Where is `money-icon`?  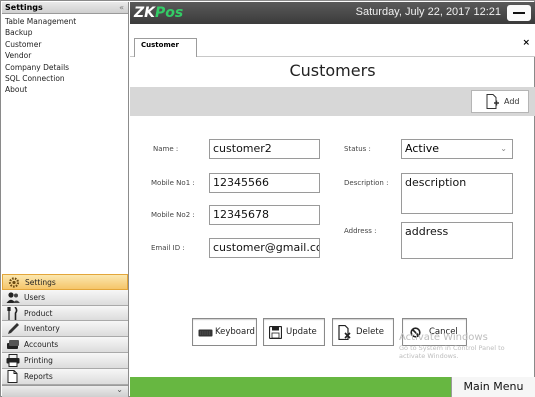 money-icon is located at coordinates (13, 345).